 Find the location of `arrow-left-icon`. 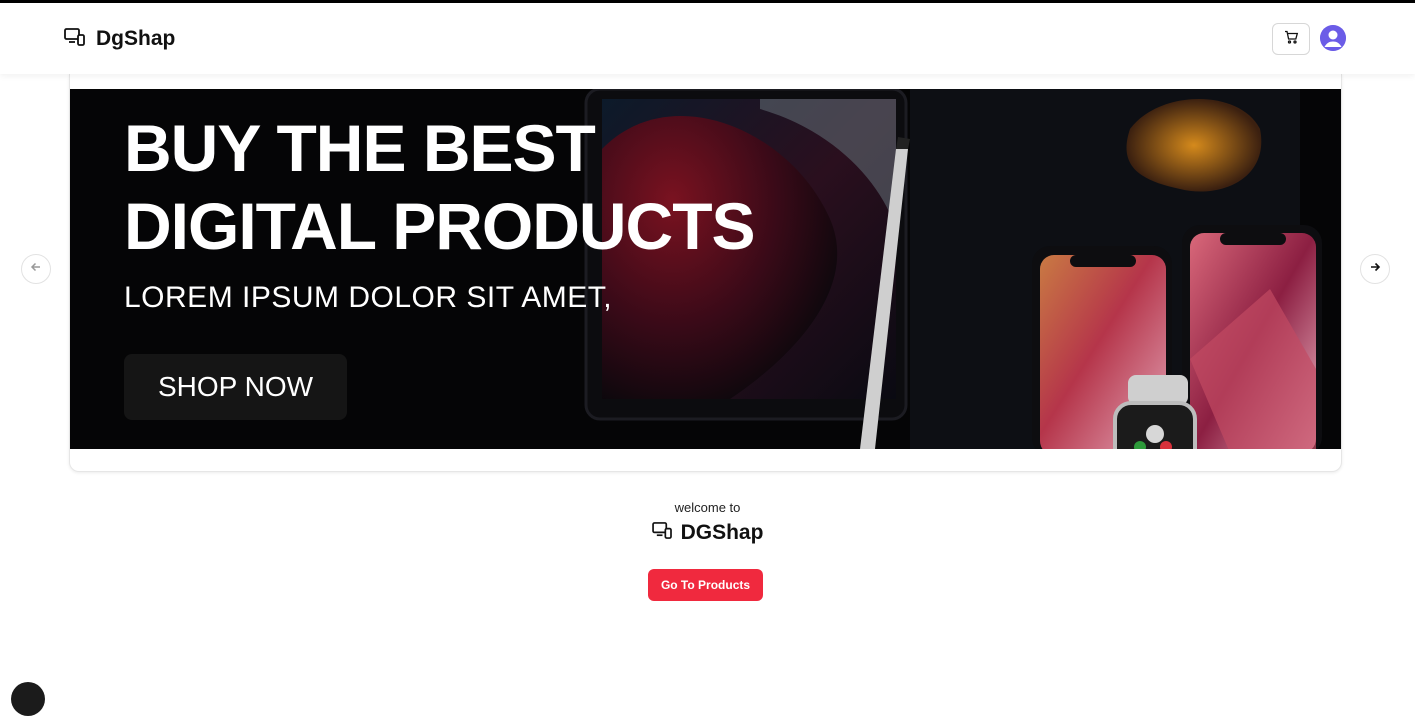

arrow-left-icon is located at coordinates (36, 269).